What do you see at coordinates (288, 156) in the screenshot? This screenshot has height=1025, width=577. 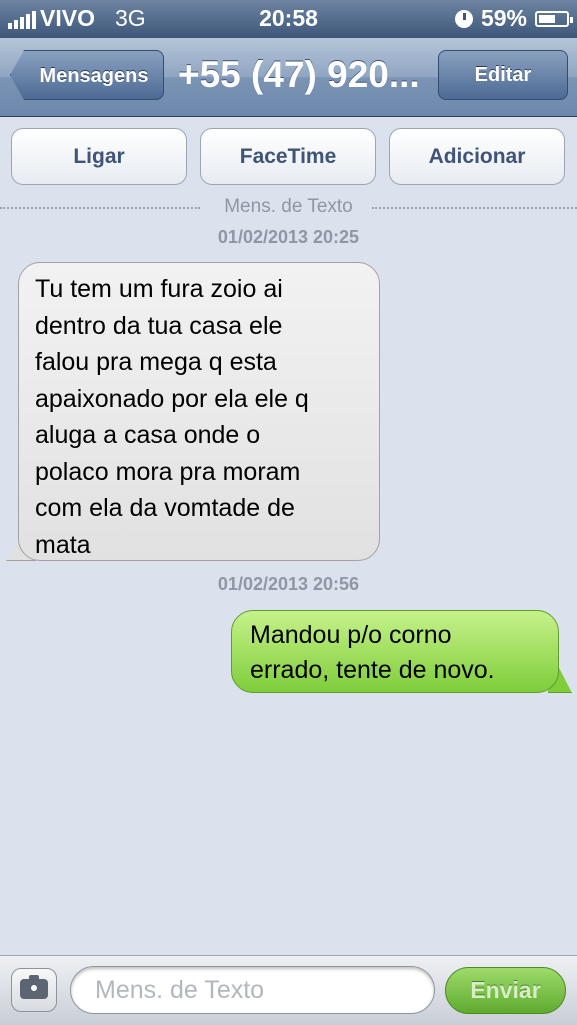 I see `facetime-button: FaceTime` at bounding box center [288, 156].